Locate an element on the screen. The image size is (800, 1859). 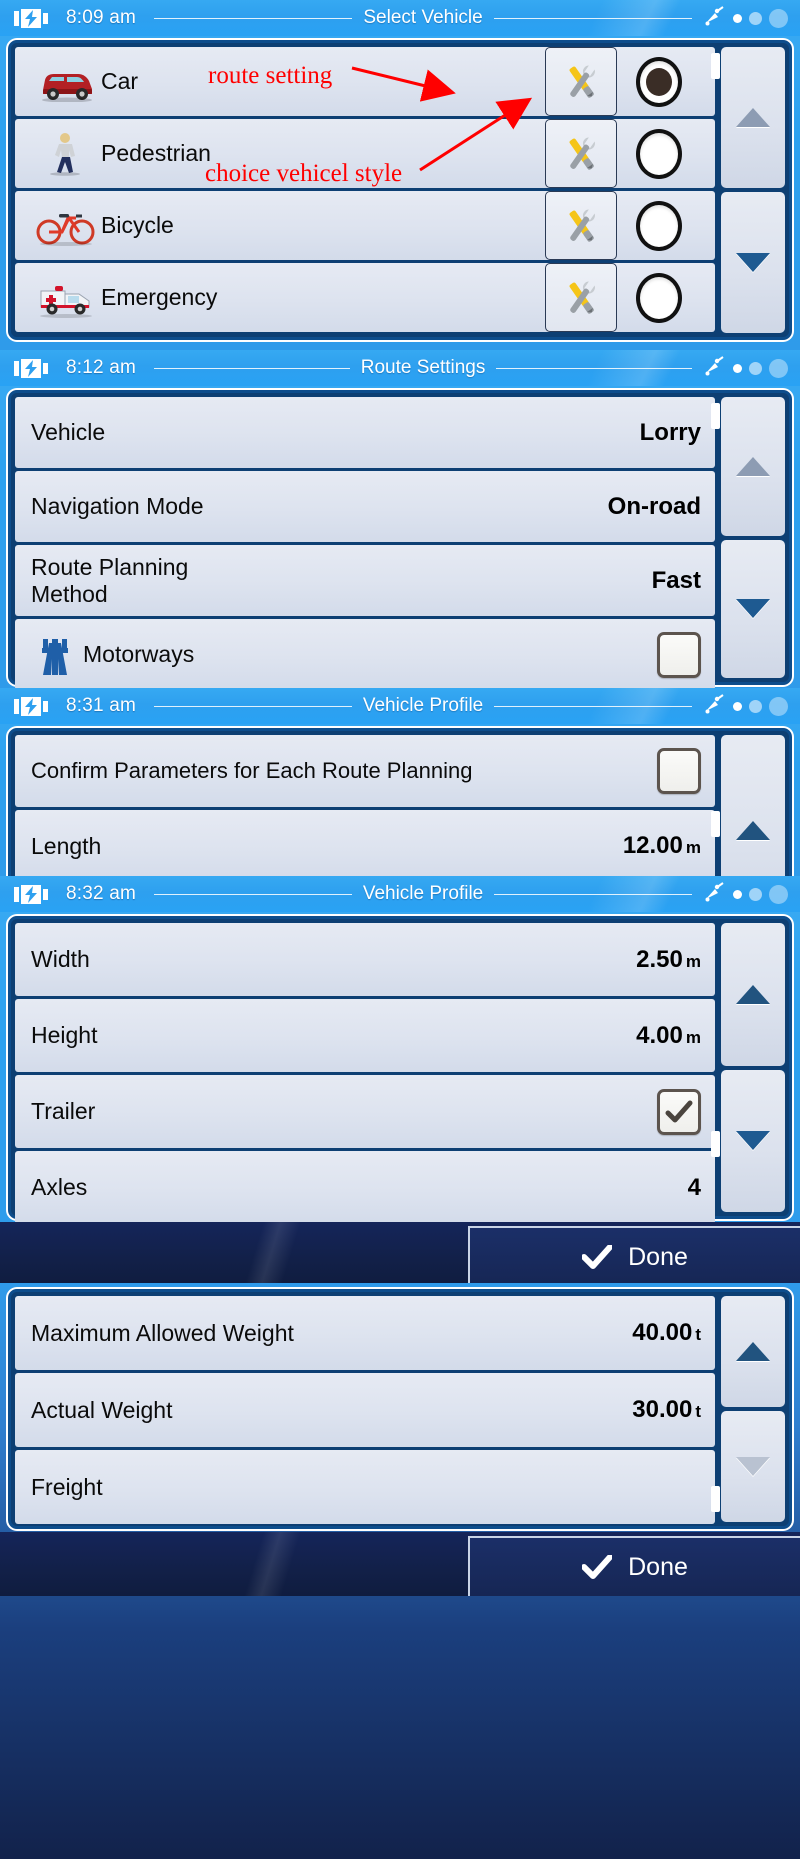
vehicle-row-bicycle: Bicycle is located at coordinates (365, 225).